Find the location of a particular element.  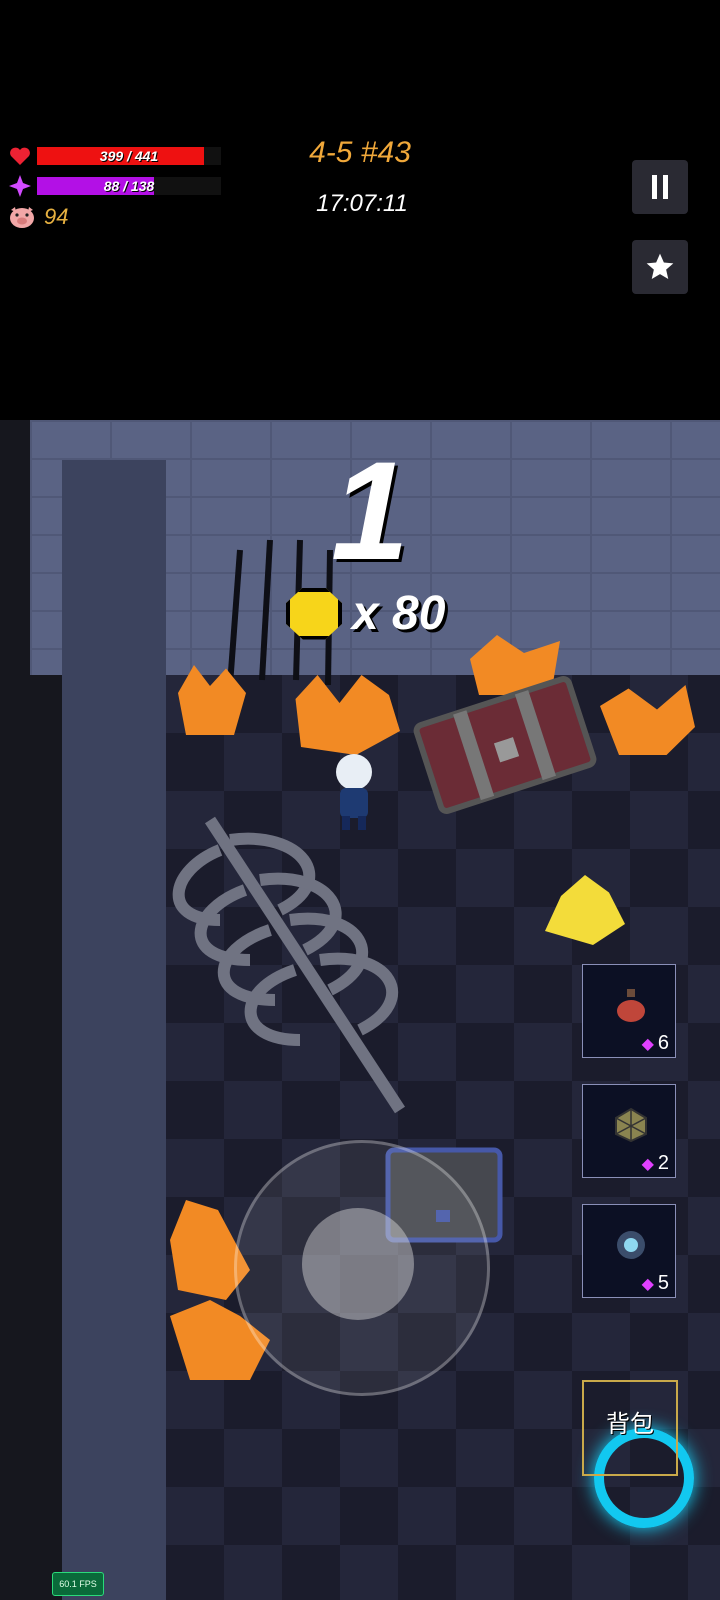

heart-icon is located at coordinates (20, 156).